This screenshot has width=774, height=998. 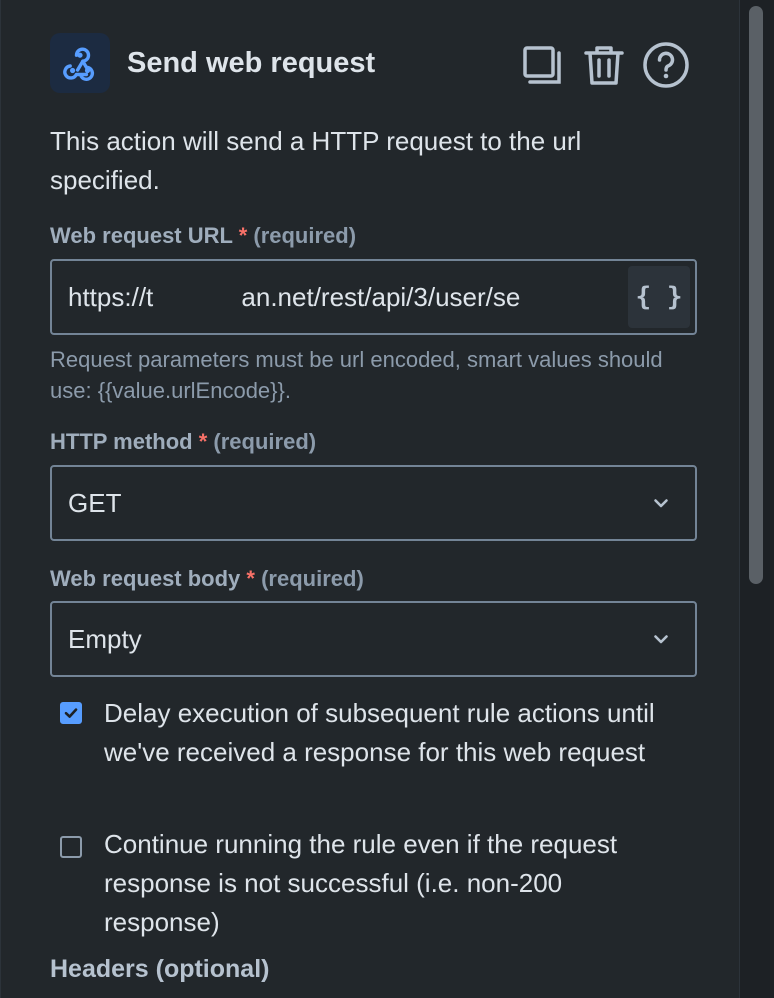 I want to click on checkmark-icon, so click(x=71, y=713).